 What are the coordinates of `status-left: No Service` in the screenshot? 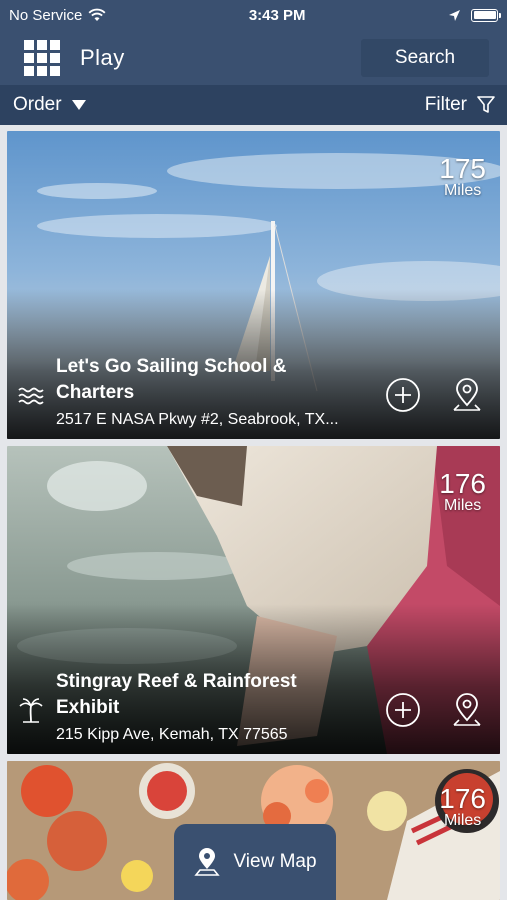 It's located at (57, 15).